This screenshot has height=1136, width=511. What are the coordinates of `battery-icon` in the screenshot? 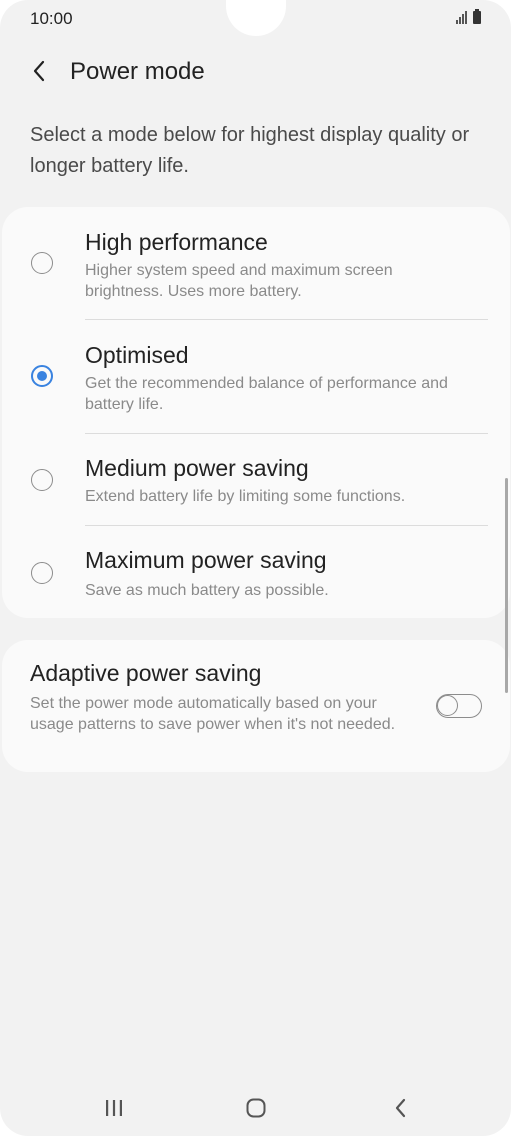 It's located at (477, 16).